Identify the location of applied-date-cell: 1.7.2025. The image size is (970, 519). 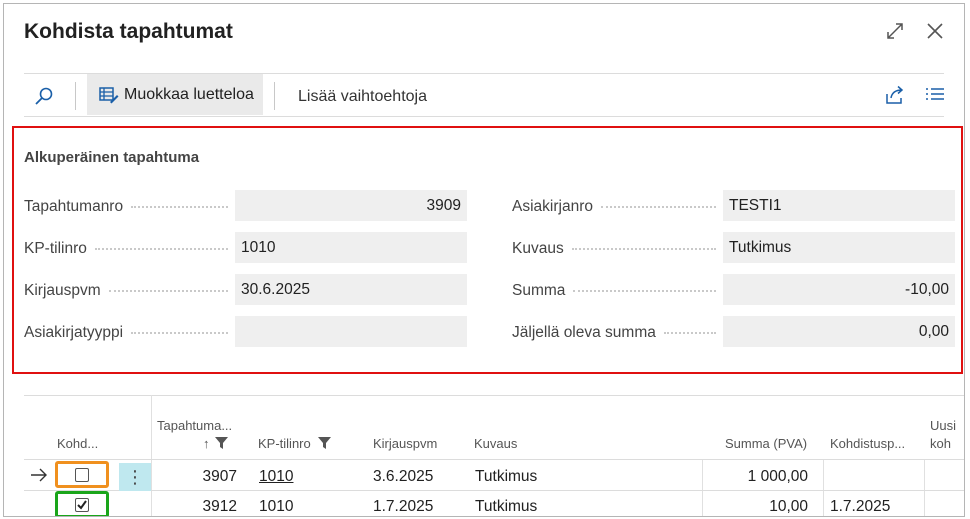
(860, 506).